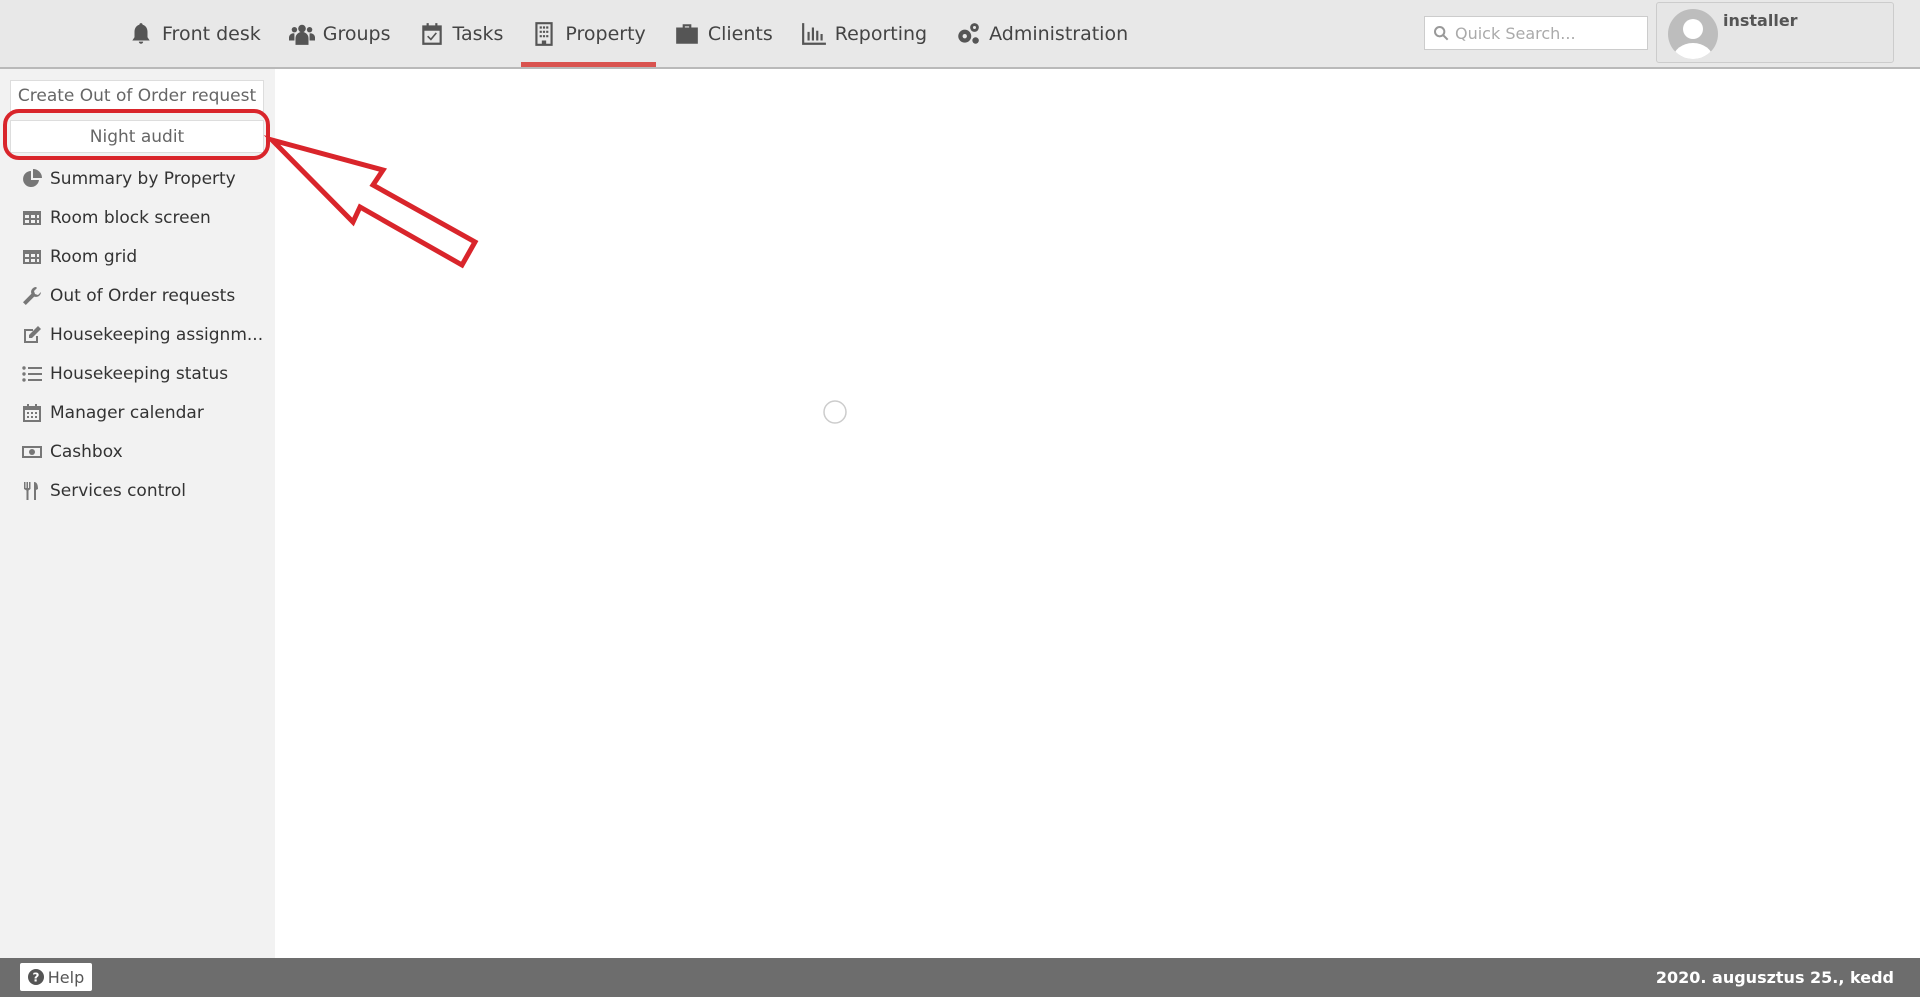 The image size is (1920, 997). I want to click on calendar-icon, so click(32, 413).